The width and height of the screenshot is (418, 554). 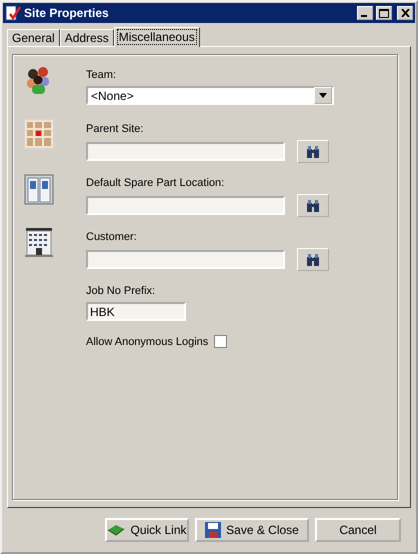 I want to click on maximize-button, so click(x=384, y=13).